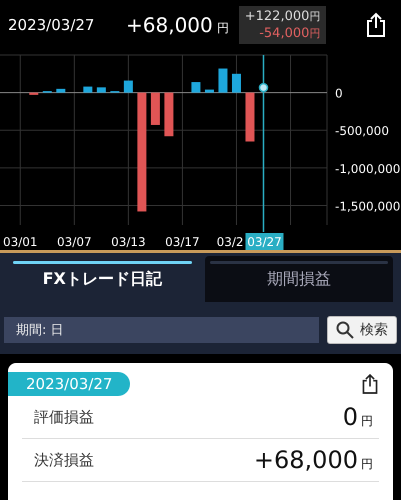 The image size is (401, 500). Describe the element at coordinates (313, 460) in the screenshot. I see `row-value: +68,000 円` at that location.